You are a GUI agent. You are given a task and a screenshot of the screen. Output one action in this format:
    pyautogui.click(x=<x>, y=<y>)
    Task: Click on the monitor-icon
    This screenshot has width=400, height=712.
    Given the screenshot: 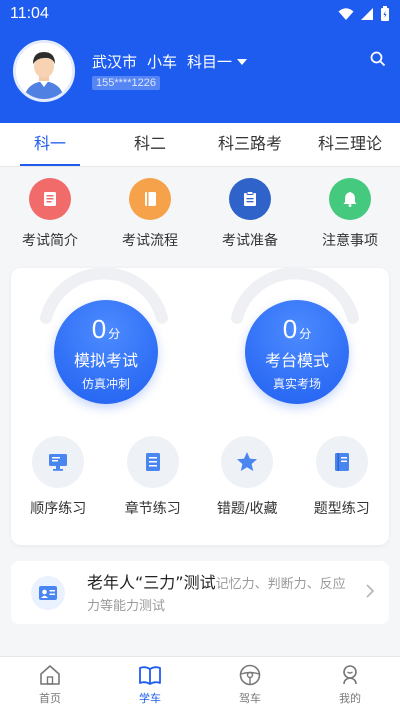 What is the action you would take?
    pyautogui.click(x=58, y=462)
    